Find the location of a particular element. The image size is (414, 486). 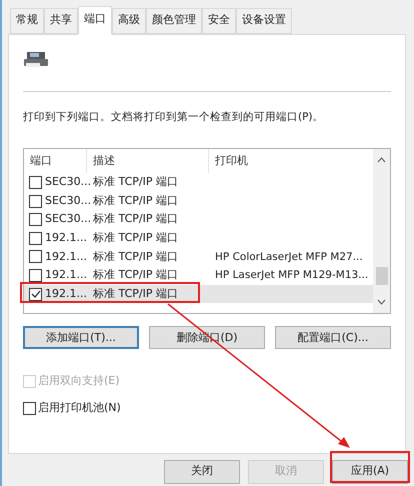

option-label: 启用双向支持(E) is located at coordinates (79, 381).